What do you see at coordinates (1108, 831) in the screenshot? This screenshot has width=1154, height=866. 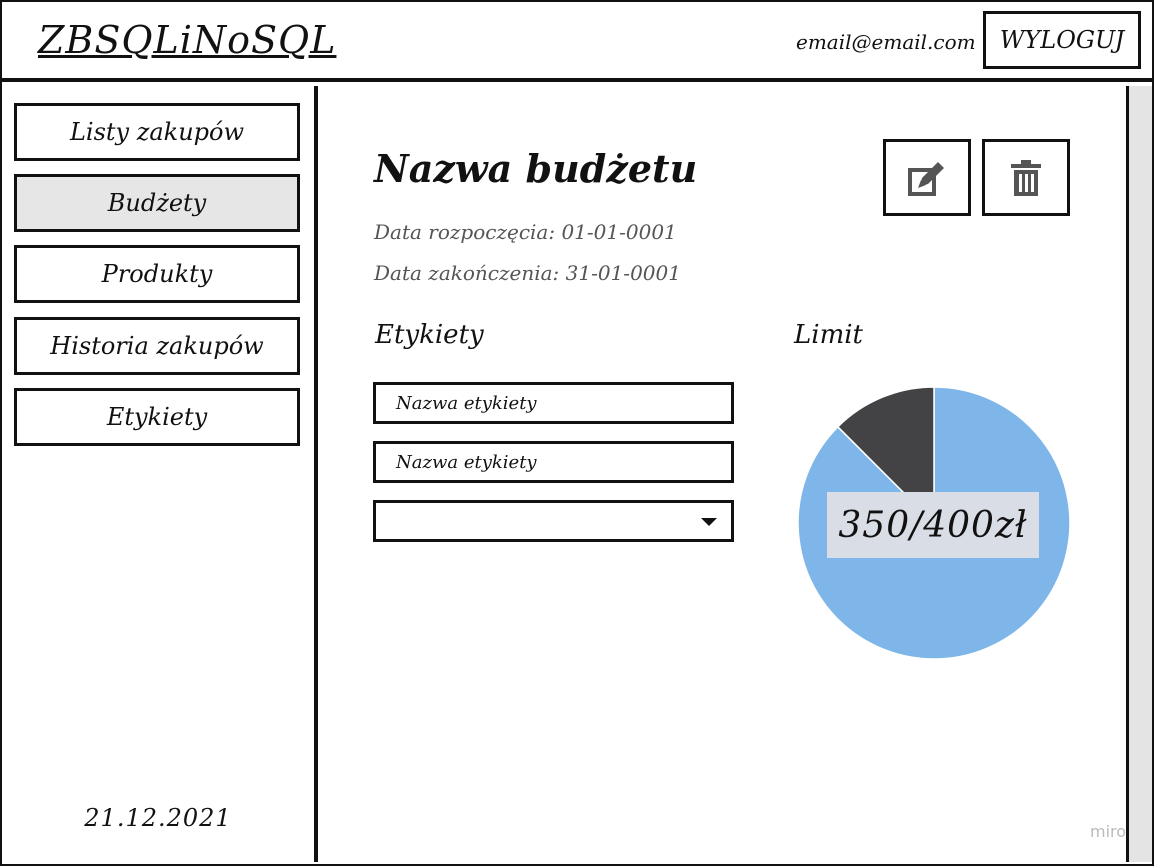 I see `watermark: miro` at bounding box center [1108, 831].